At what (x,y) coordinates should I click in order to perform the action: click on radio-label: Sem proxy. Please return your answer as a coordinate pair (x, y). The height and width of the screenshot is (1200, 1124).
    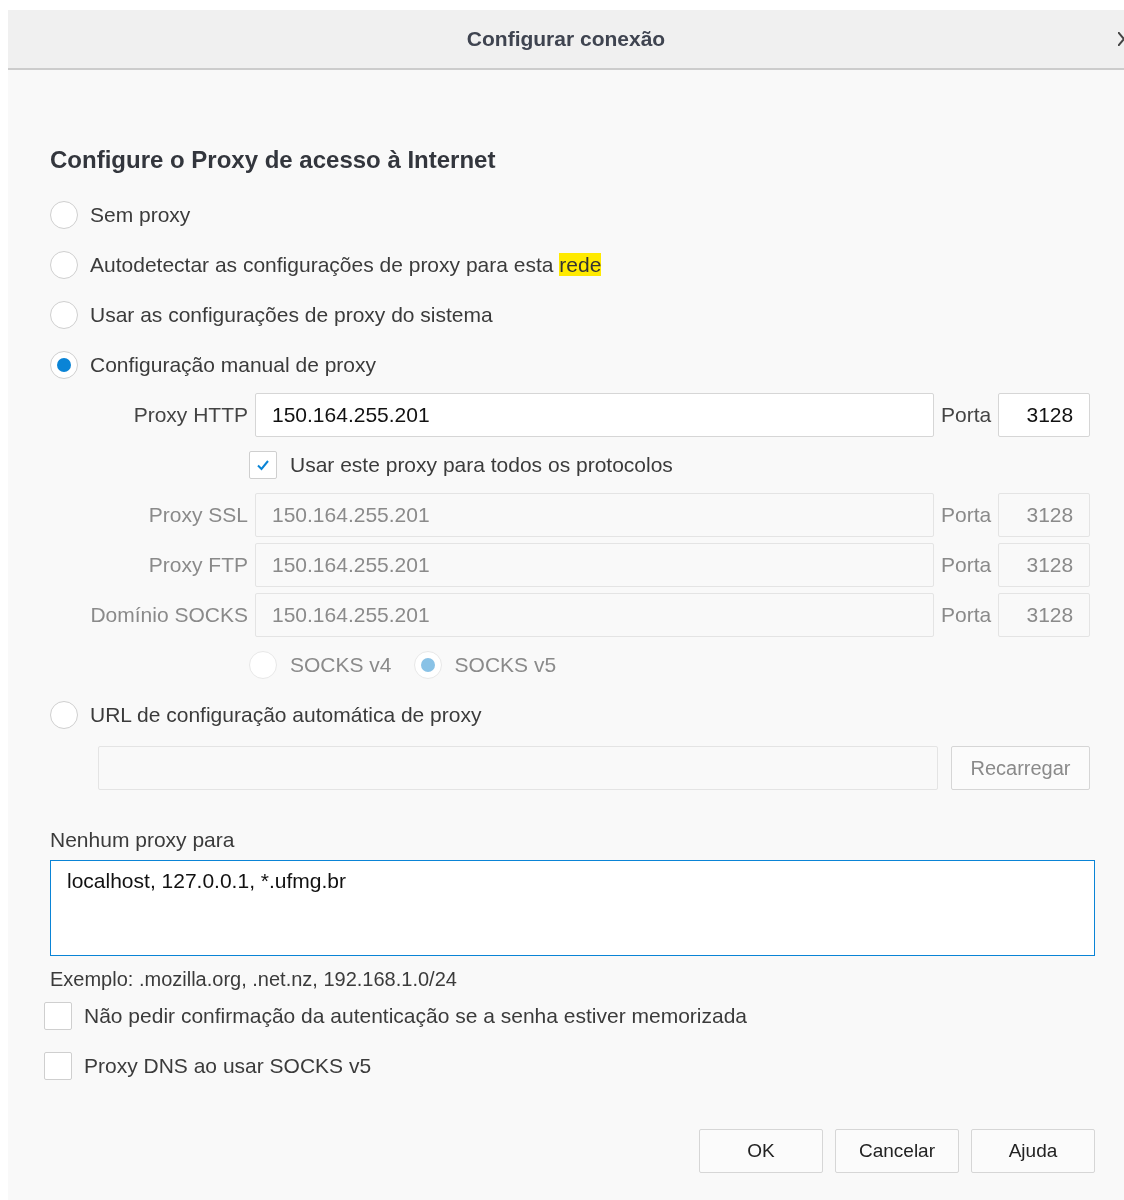
    Looking at the image, I should click on (140, 215).